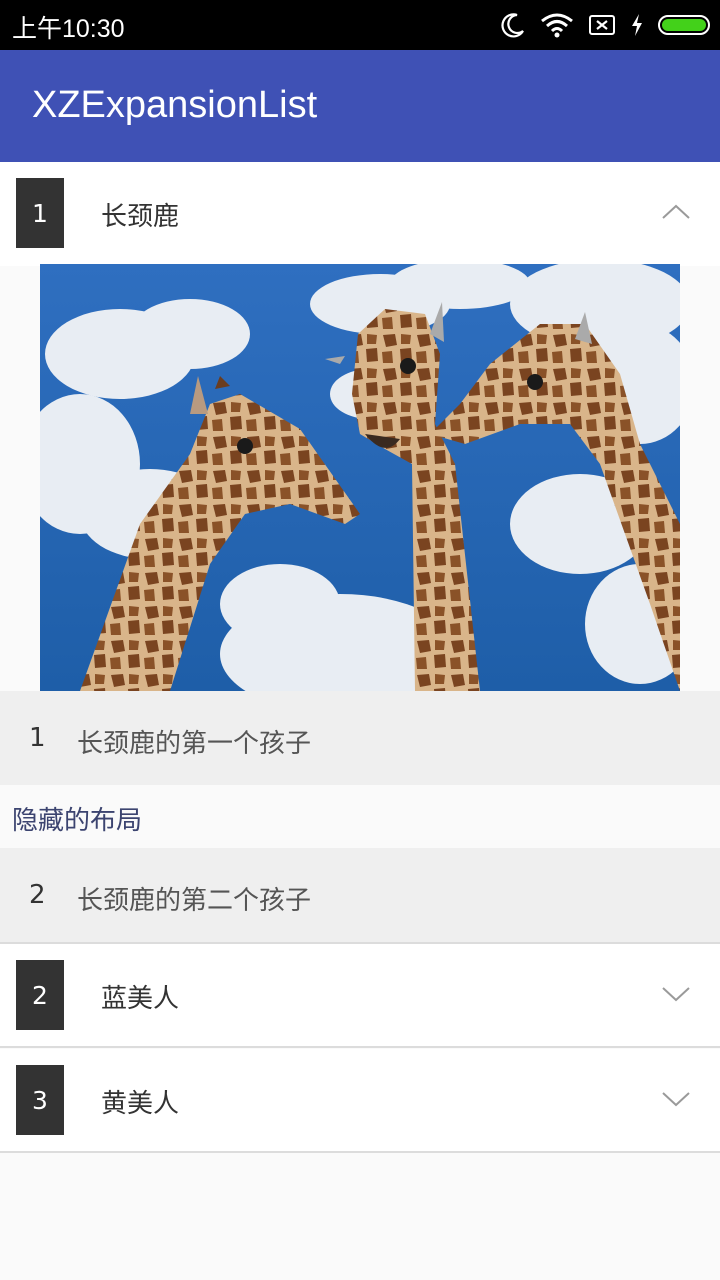 Image resolution: width=720 pixels, height=1280 pixels. Describe the element at coordinates (602, 25) in the screenshot. I see `no-sim-icon` at that location.